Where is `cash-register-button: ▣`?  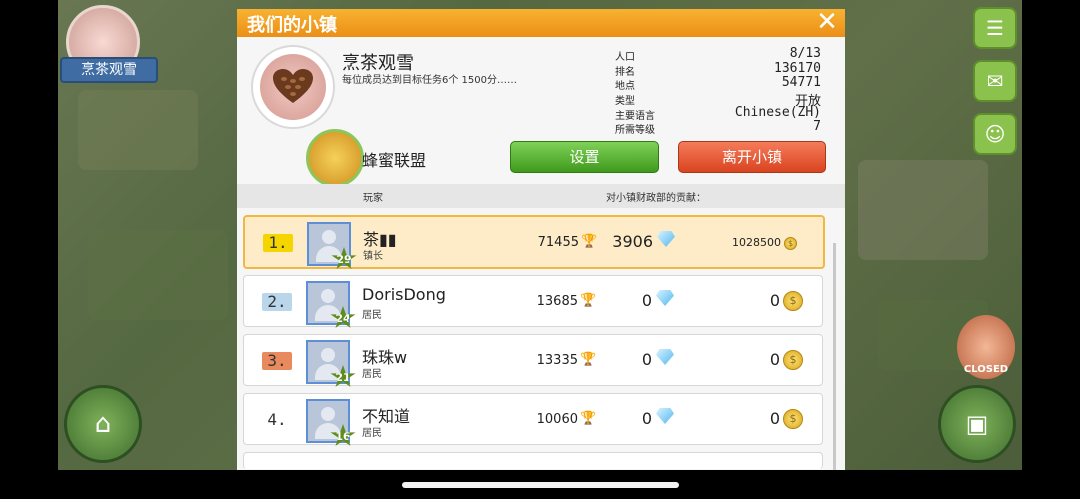 cash-register-button: ▣ is located at coordinates (977, 424).